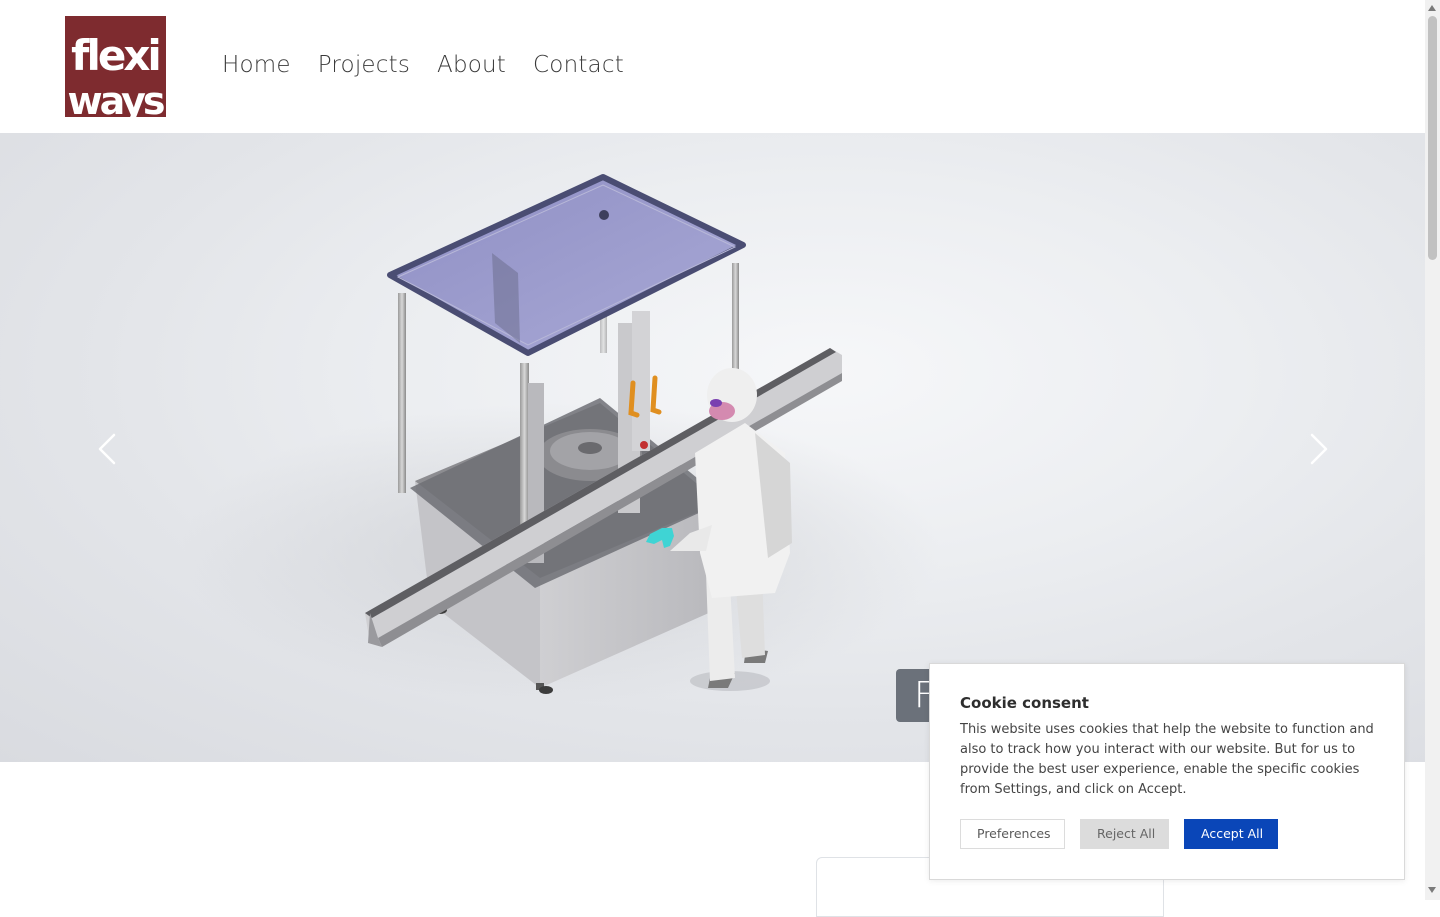  What do you see at coordinates (436, 65) in the screenshot?
I see `main-nav: Home Projects About Contact` at bounding box center [436, 65].